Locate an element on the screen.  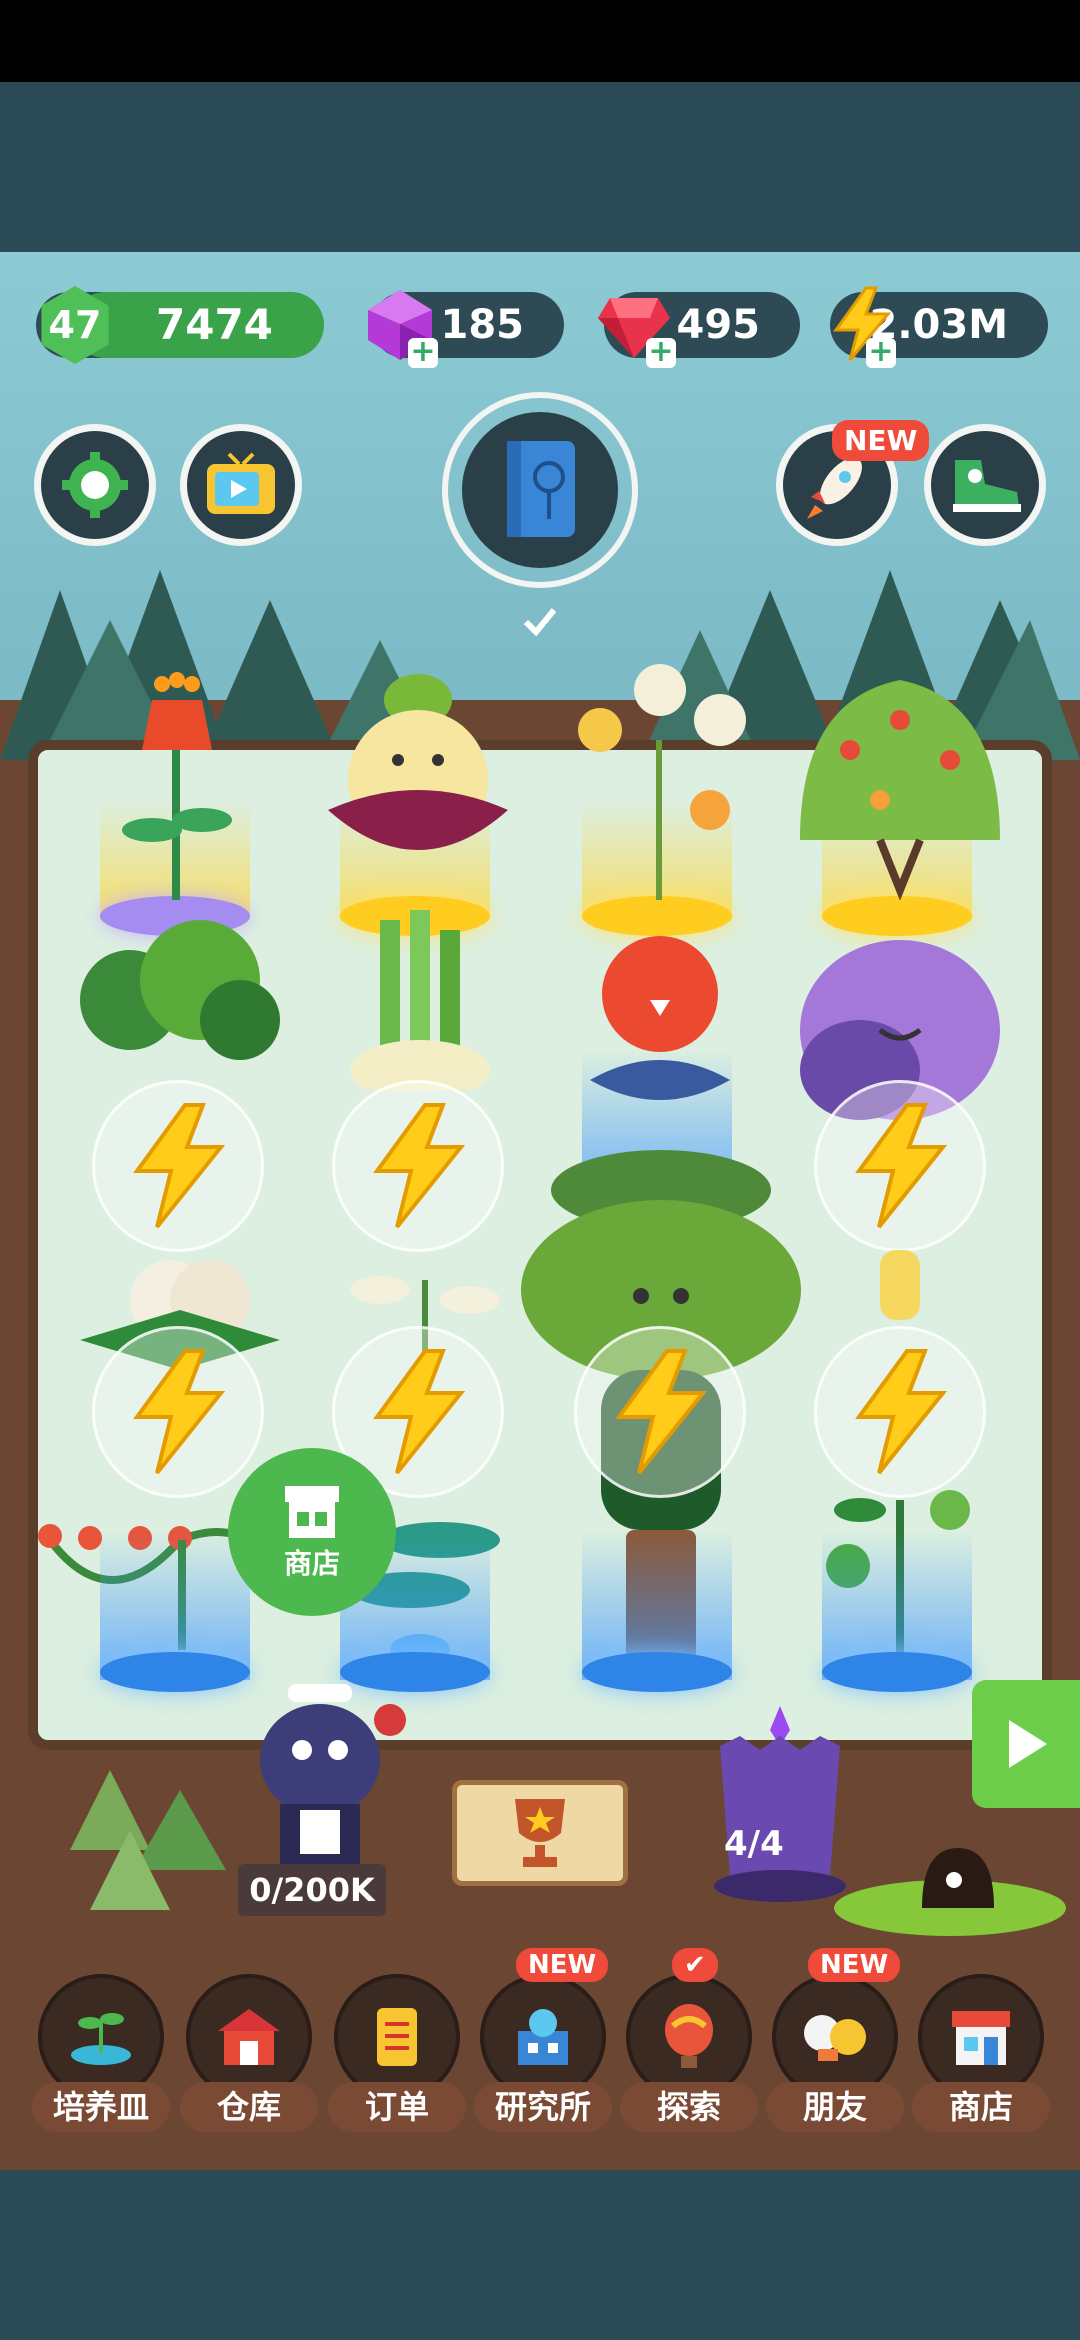
balloon-icon is located at coordinates (689, 2036).